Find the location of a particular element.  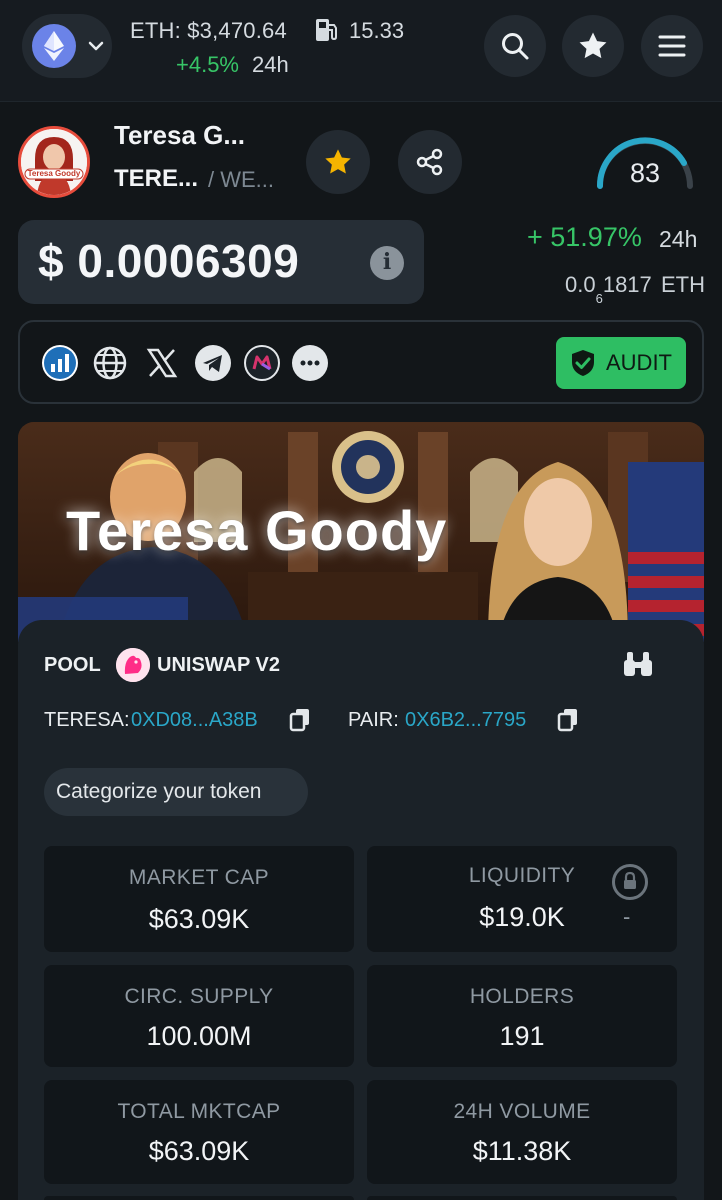

stat-value: $11.38K is located at coordinates (522, 1151).